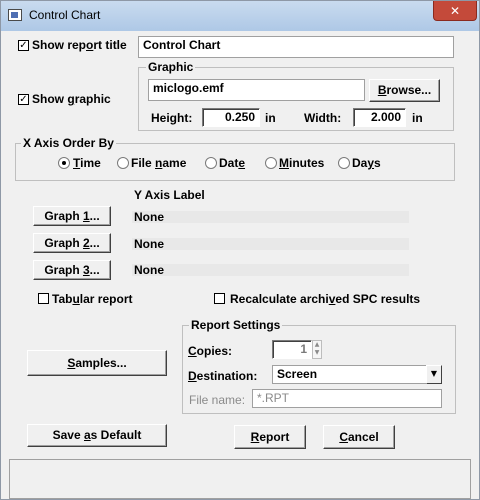 Image resolution: width=480 pixels, height=500 pixels. I want to click on radio-file-name-label: File name, so click(159, 163).